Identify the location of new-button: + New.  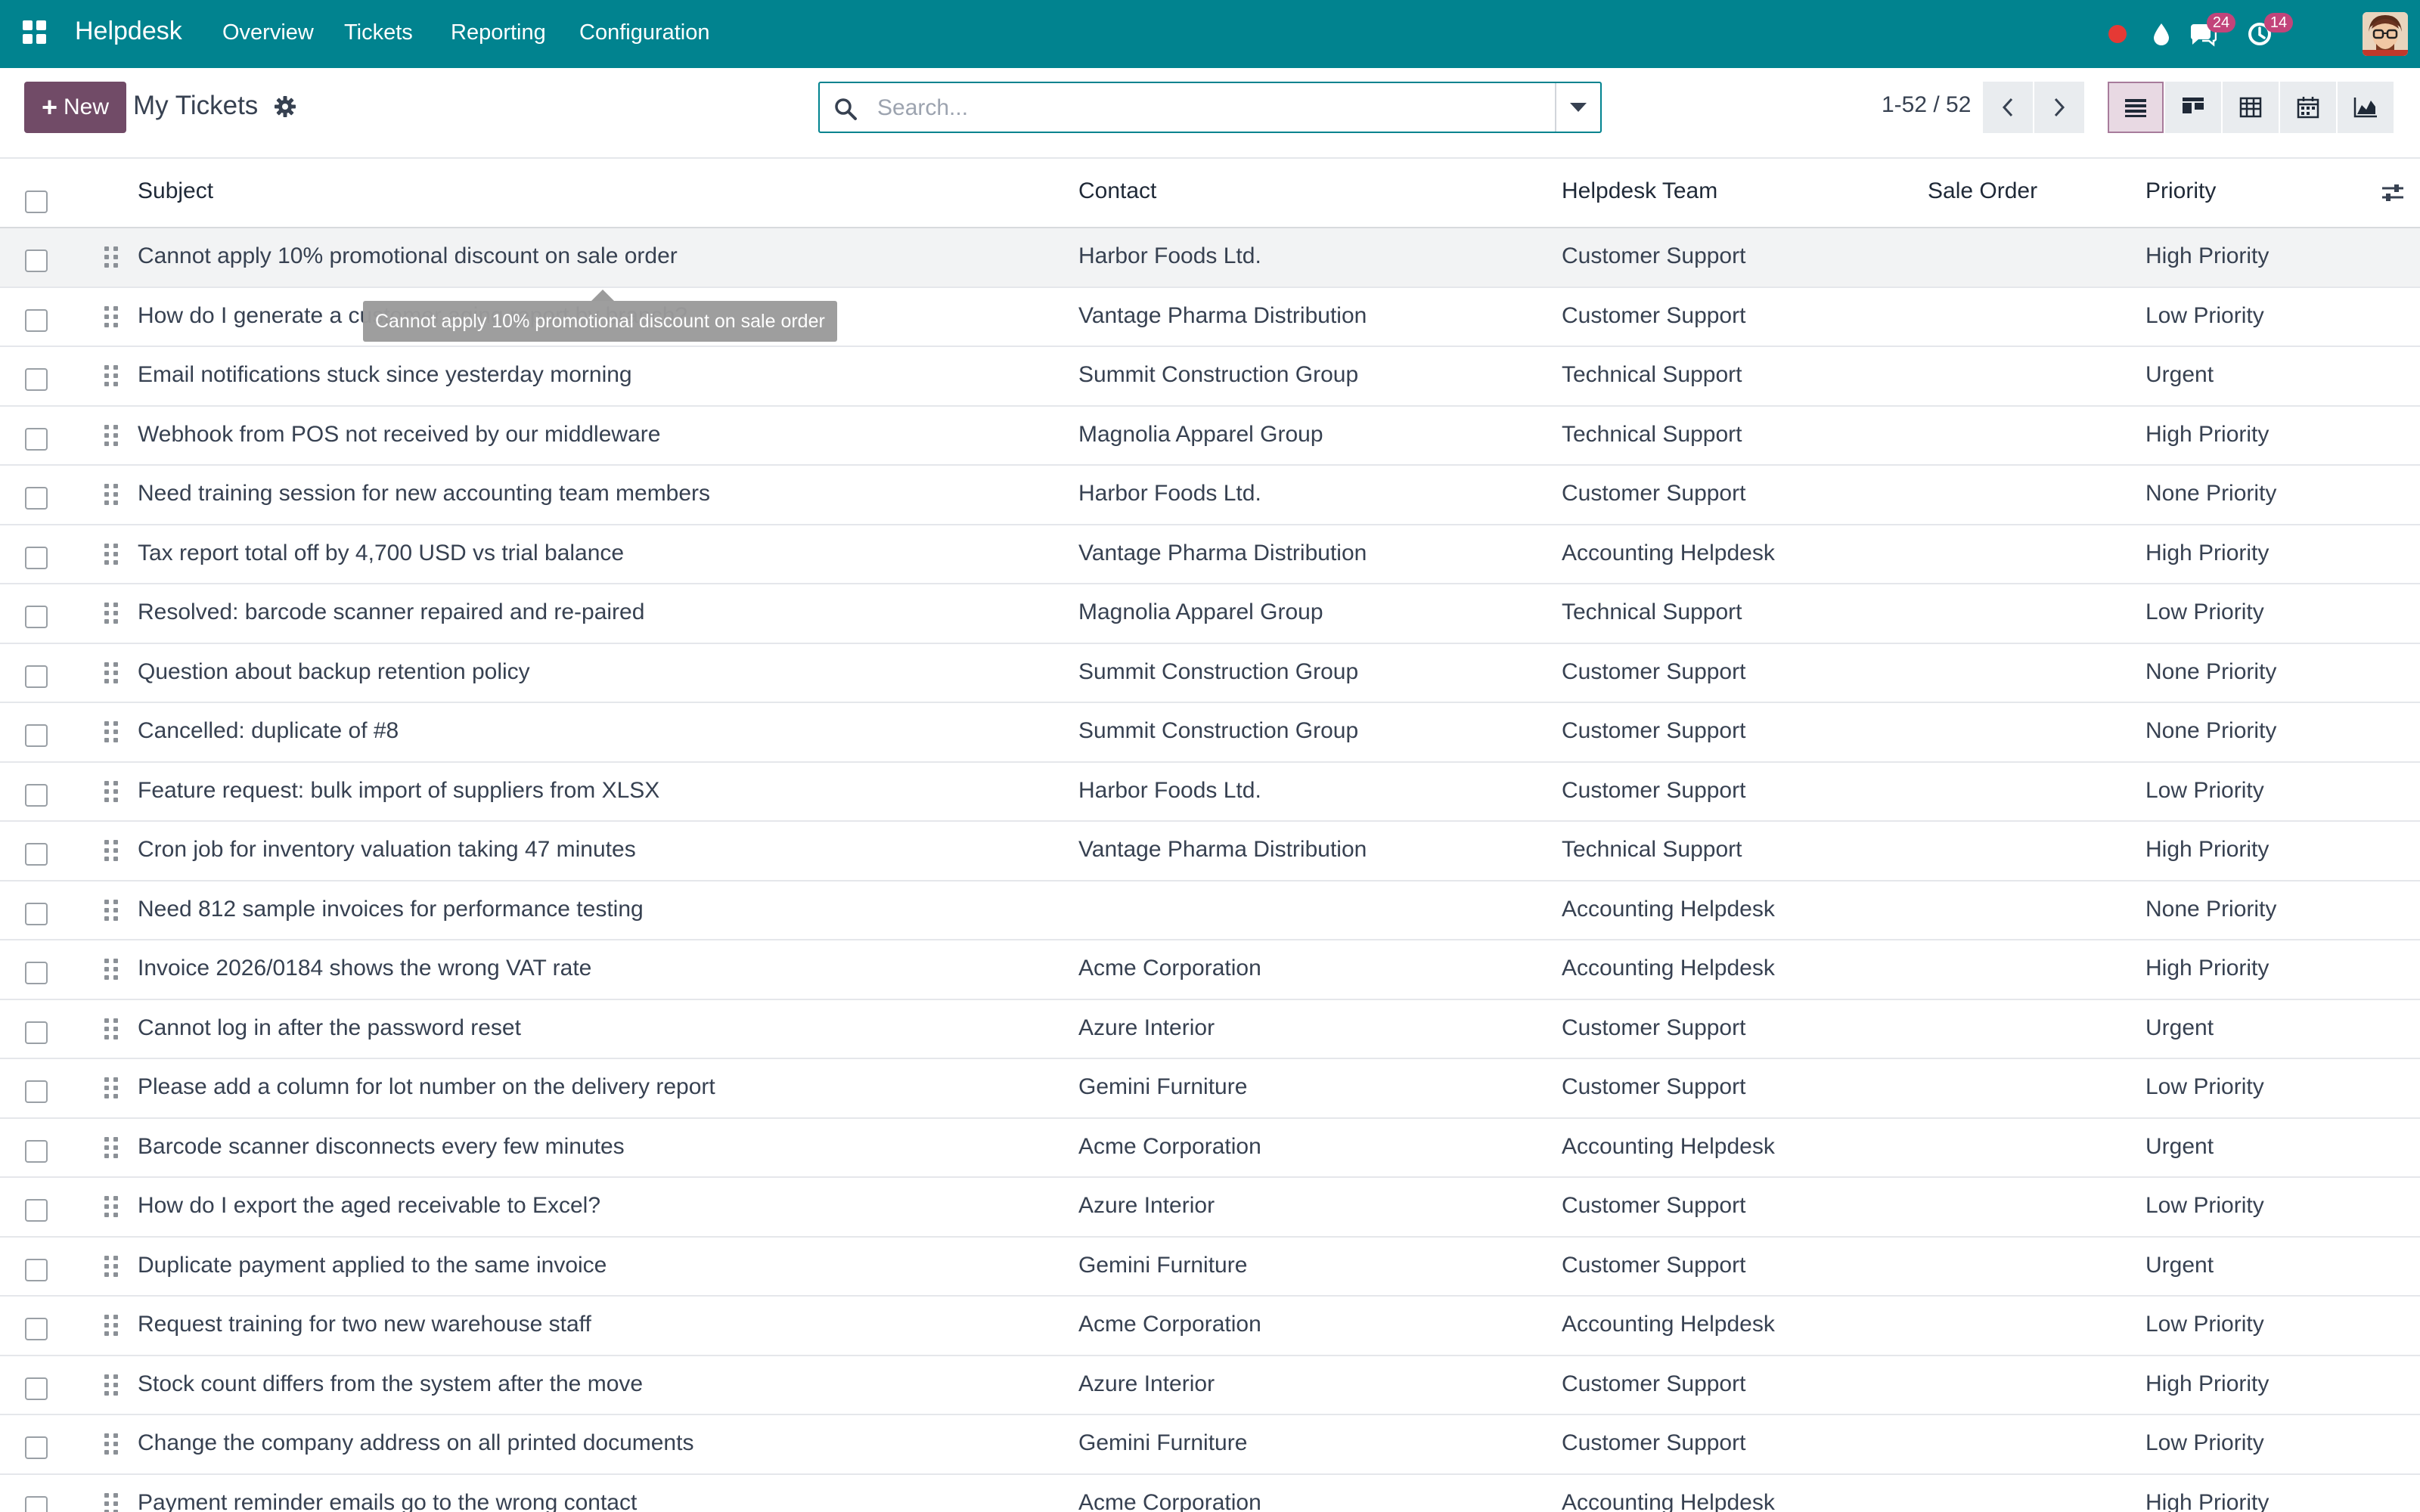
(75, 107).